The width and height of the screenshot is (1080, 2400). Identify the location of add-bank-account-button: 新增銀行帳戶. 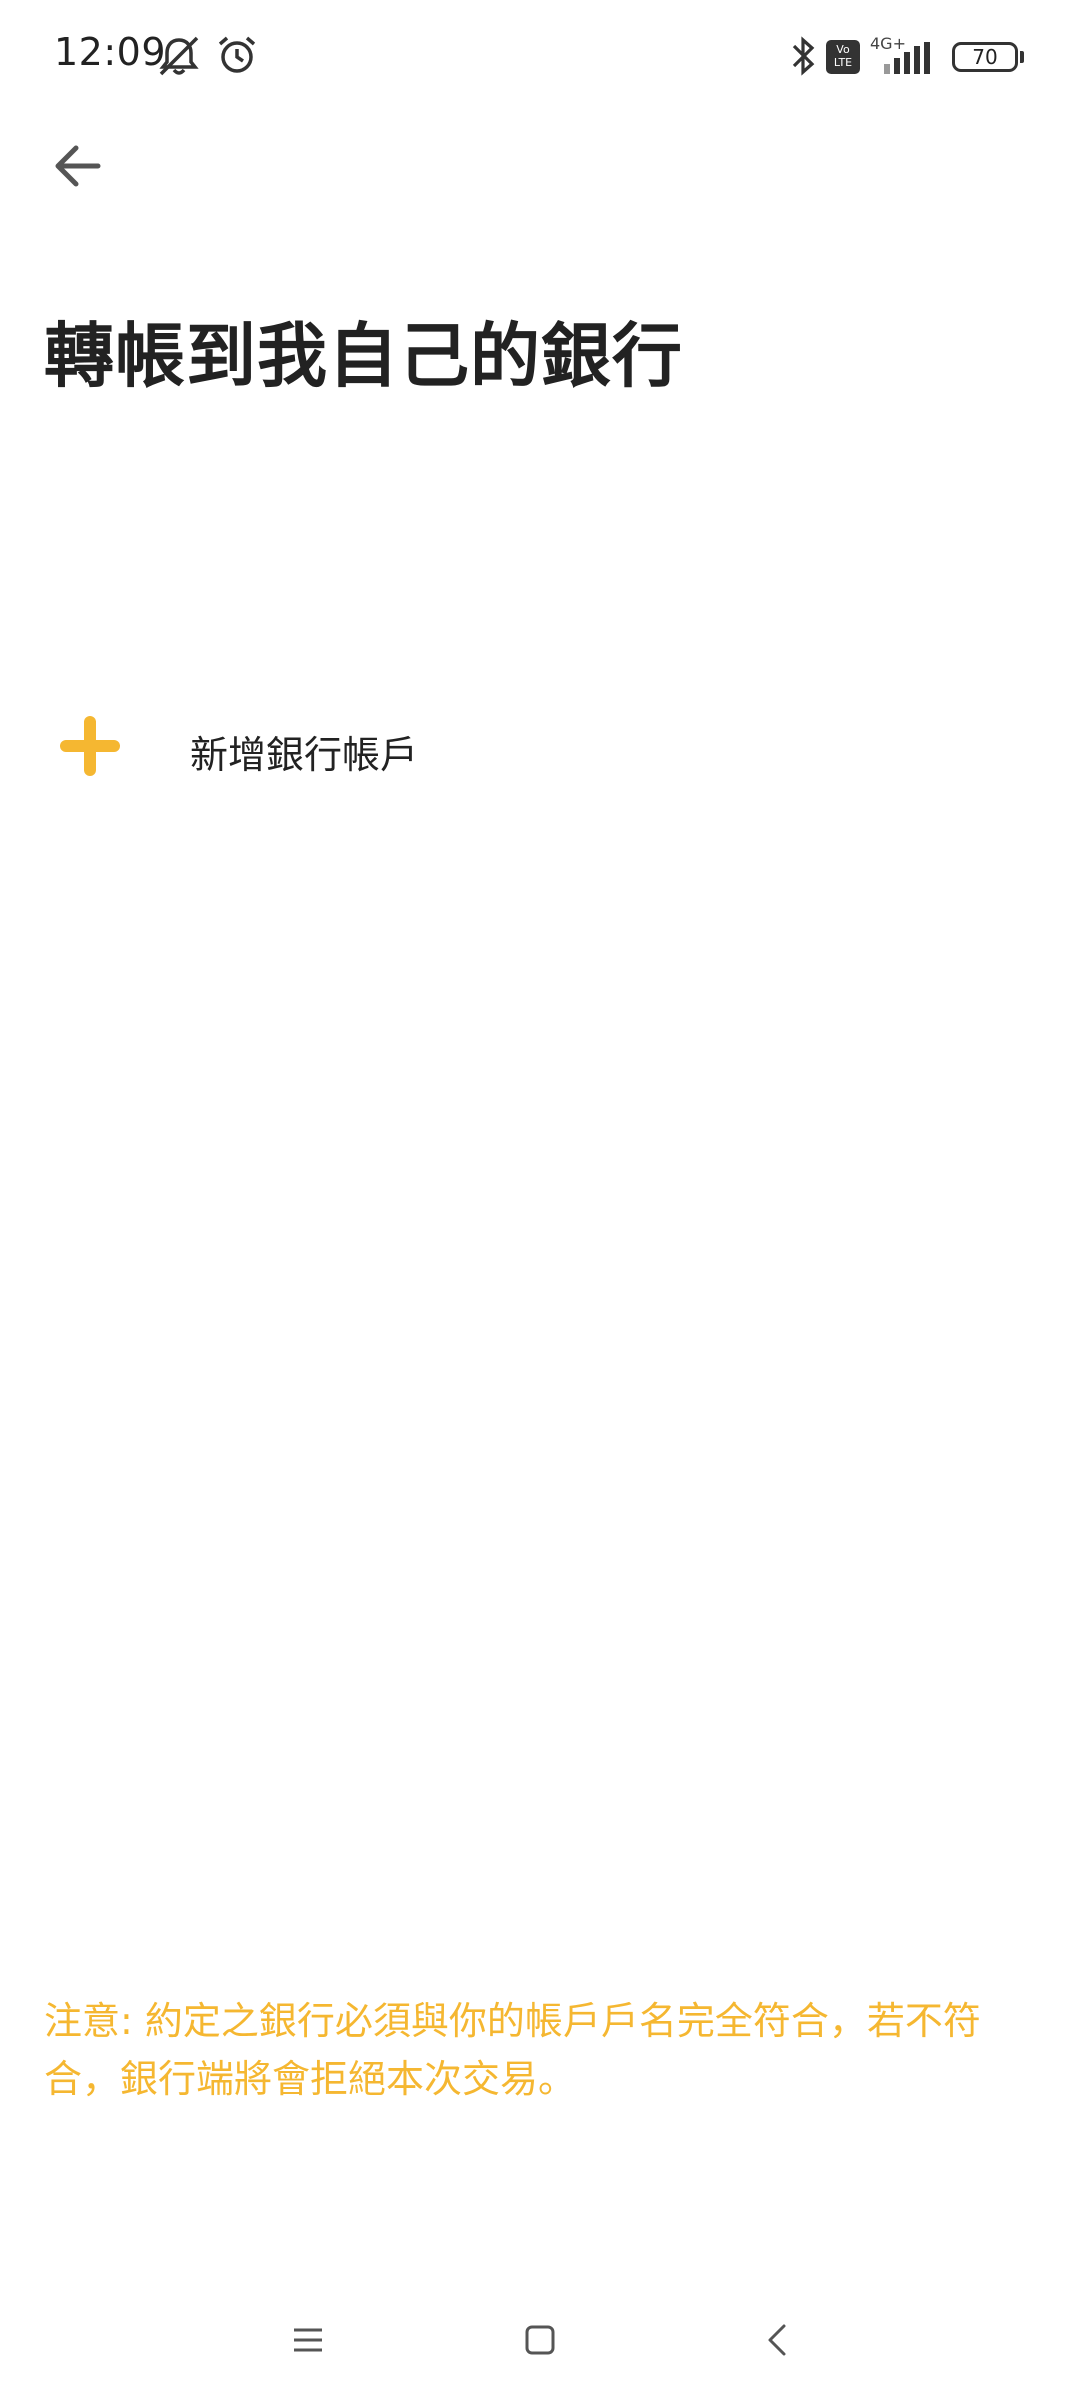
(540, 745).